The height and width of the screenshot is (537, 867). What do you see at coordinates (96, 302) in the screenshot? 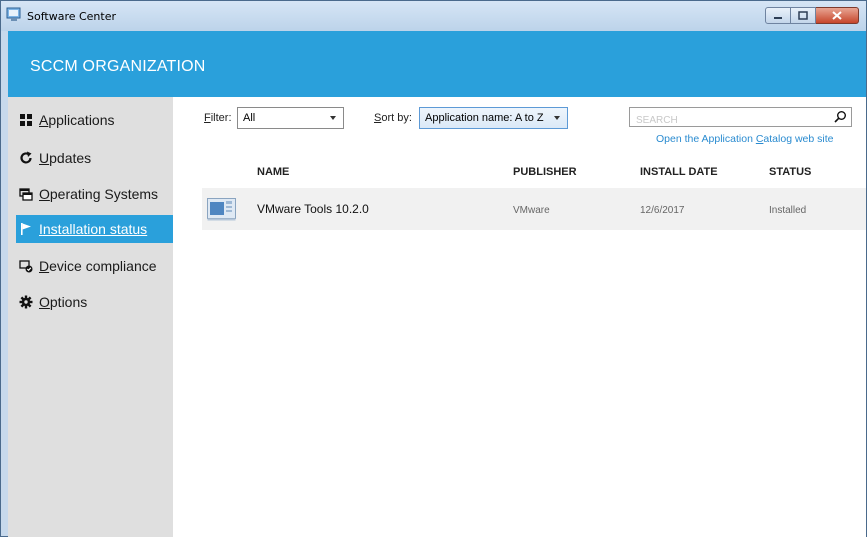
I see `sidebar-item-options: Options` at bounding box center [96, 302].